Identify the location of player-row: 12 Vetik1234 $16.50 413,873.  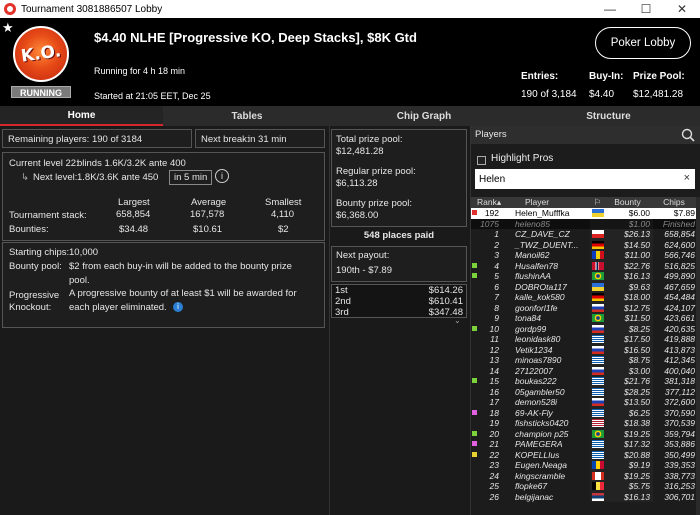
(585, 350).